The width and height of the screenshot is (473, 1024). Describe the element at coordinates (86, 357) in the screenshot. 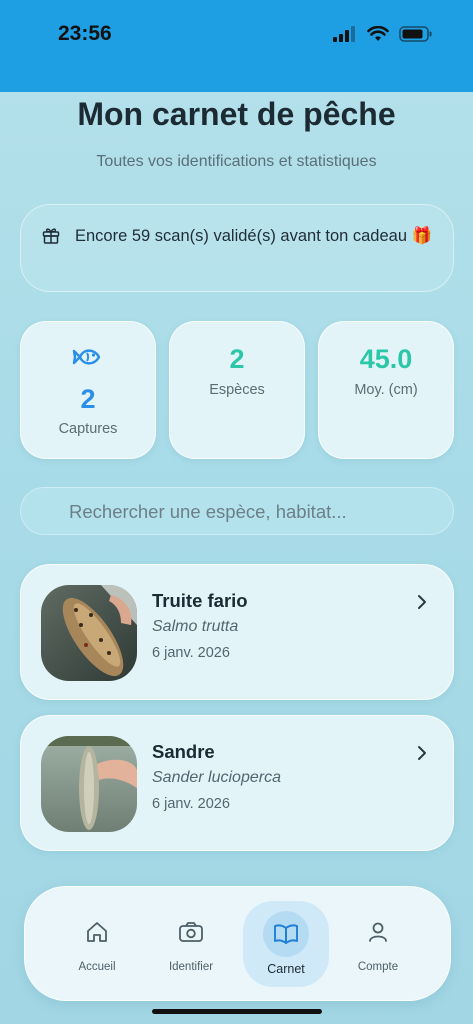

I see `fish-icon` at that location.